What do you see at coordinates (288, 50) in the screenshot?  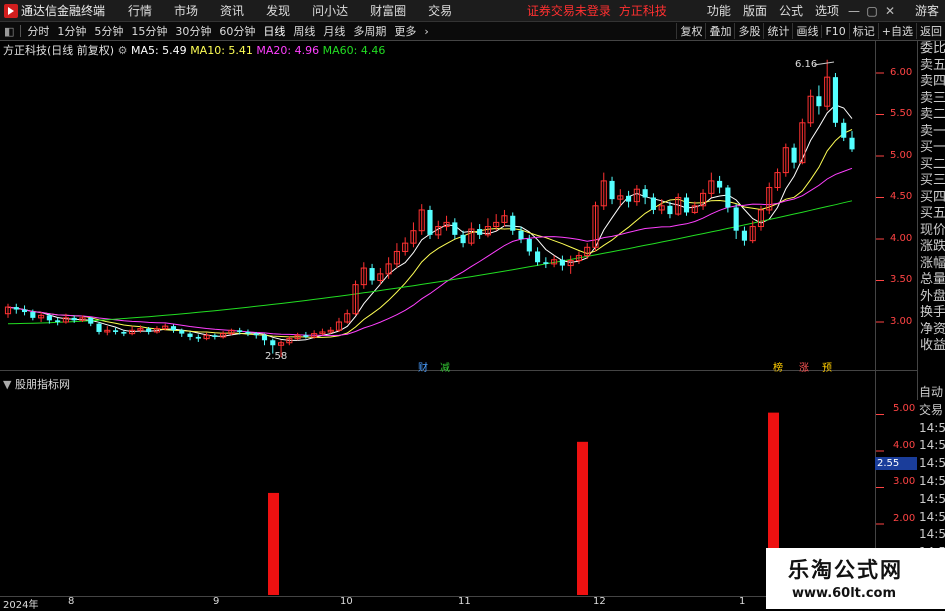 I see `ma20-label: MA20: 4.96` at bounding box center [288, 50].